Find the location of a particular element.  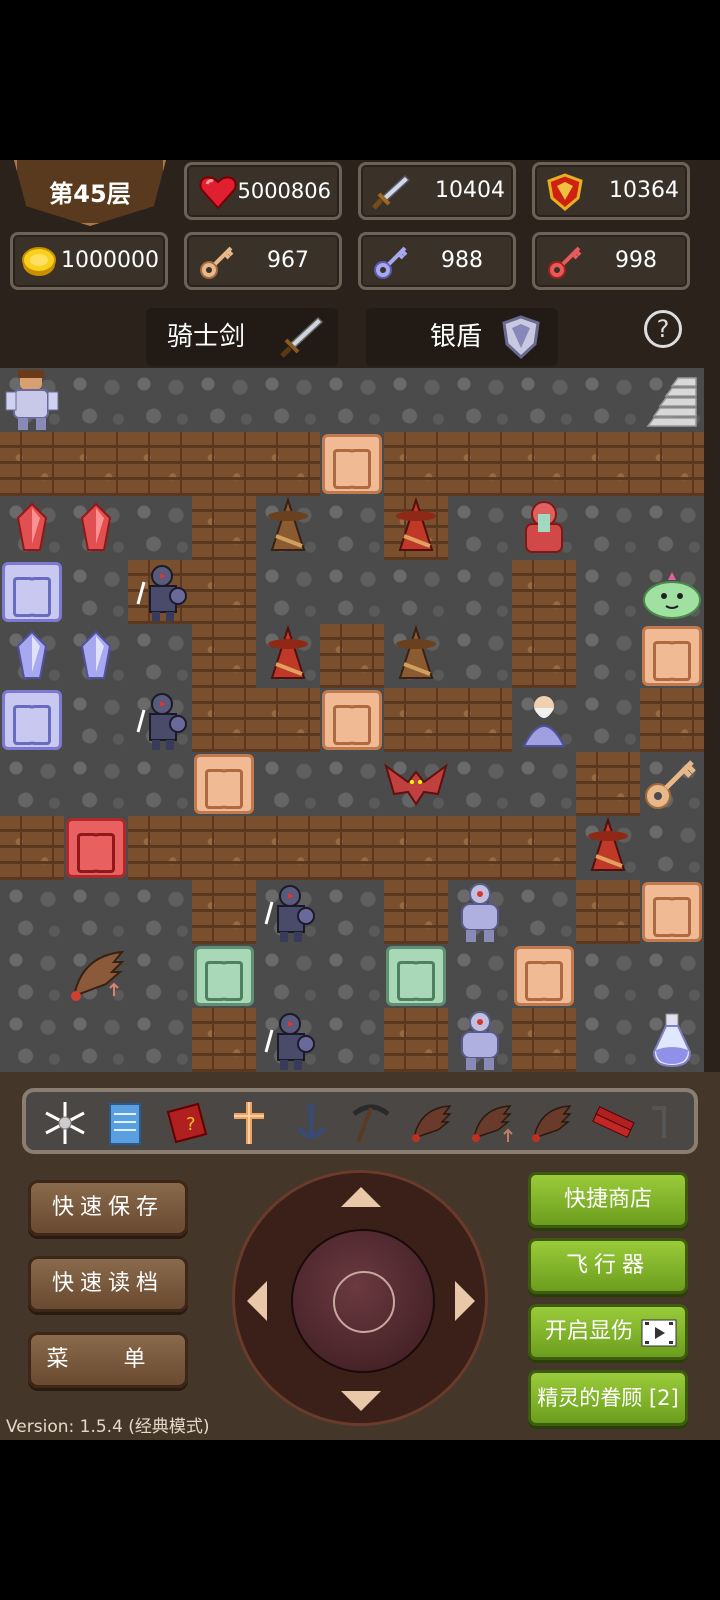

silver-armor-guard is located at coordinates (480, 912).